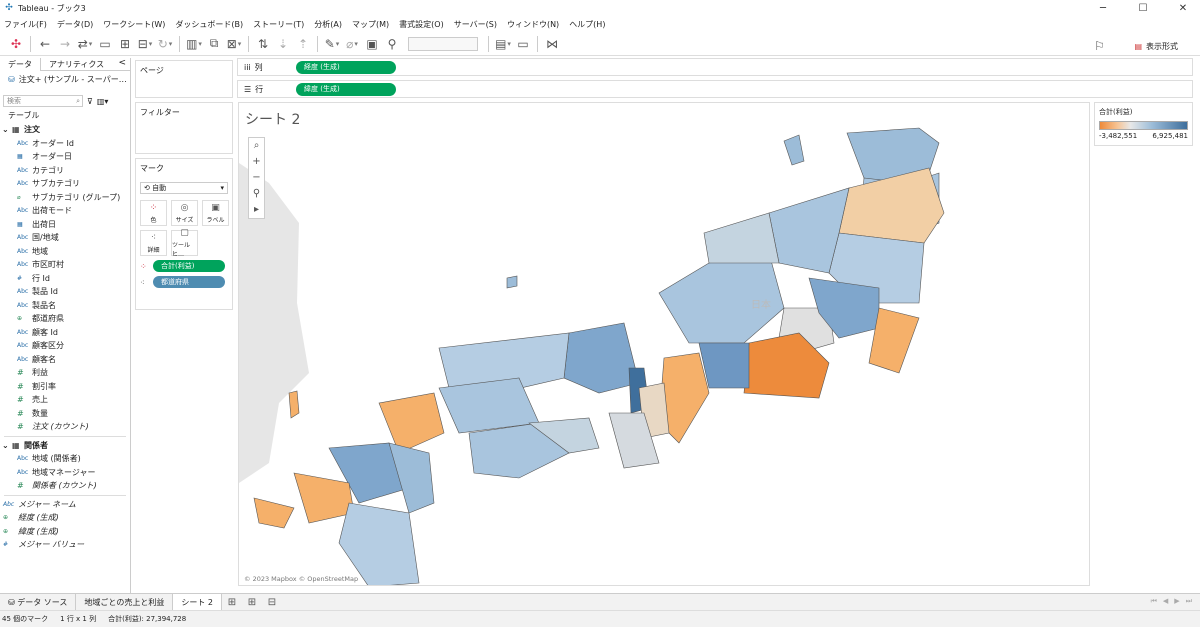 The width and height of the screenshot is (1200, 627). Describe the element at coordinates (65, 198) in the screenshot. I see `field-item: ⌀ サブカテゴリ (グループ)` at that location.